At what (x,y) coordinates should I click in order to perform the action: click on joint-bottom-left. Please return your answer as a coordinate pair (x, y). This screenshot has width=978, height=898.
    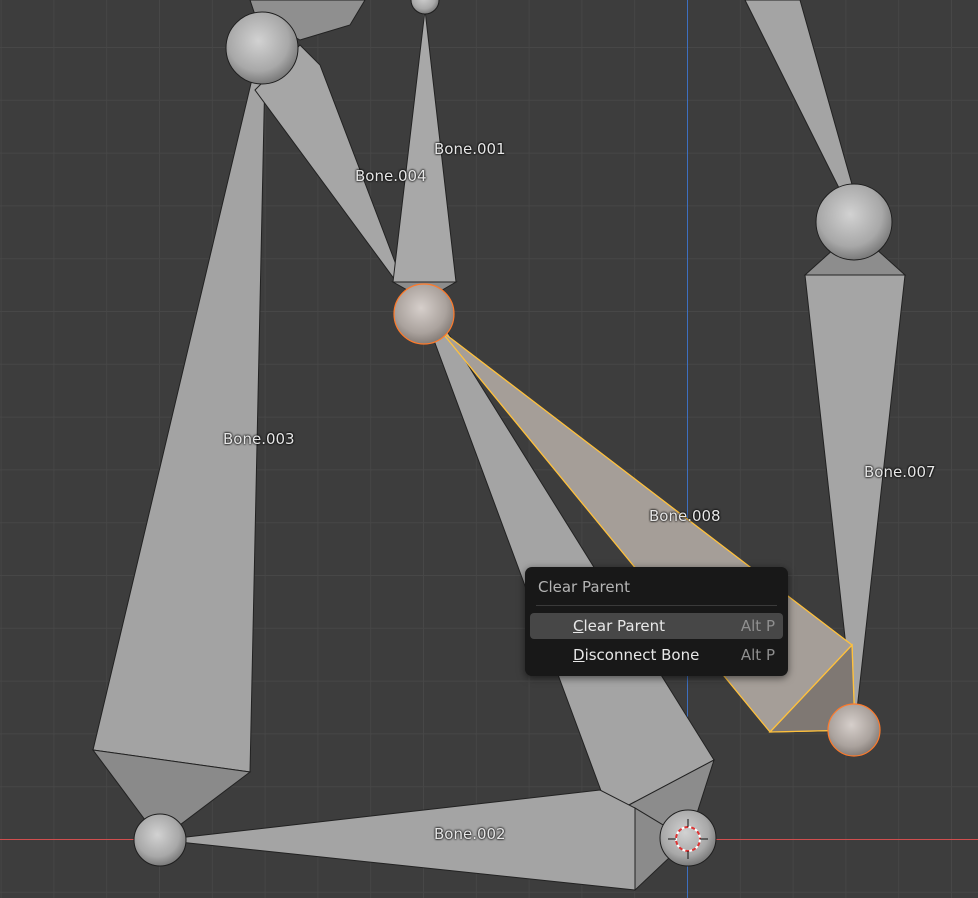
    Looking at the image, I should click on (160, 840).